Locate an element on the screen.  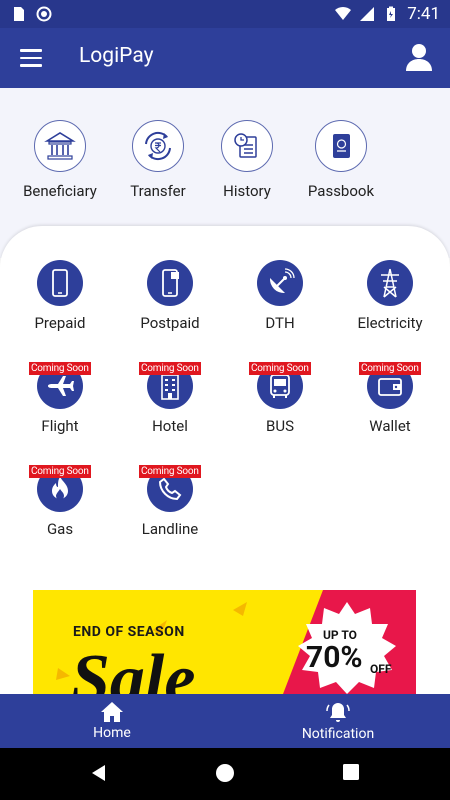
rupee-transfer-icon is located at coordinates (158, 146).